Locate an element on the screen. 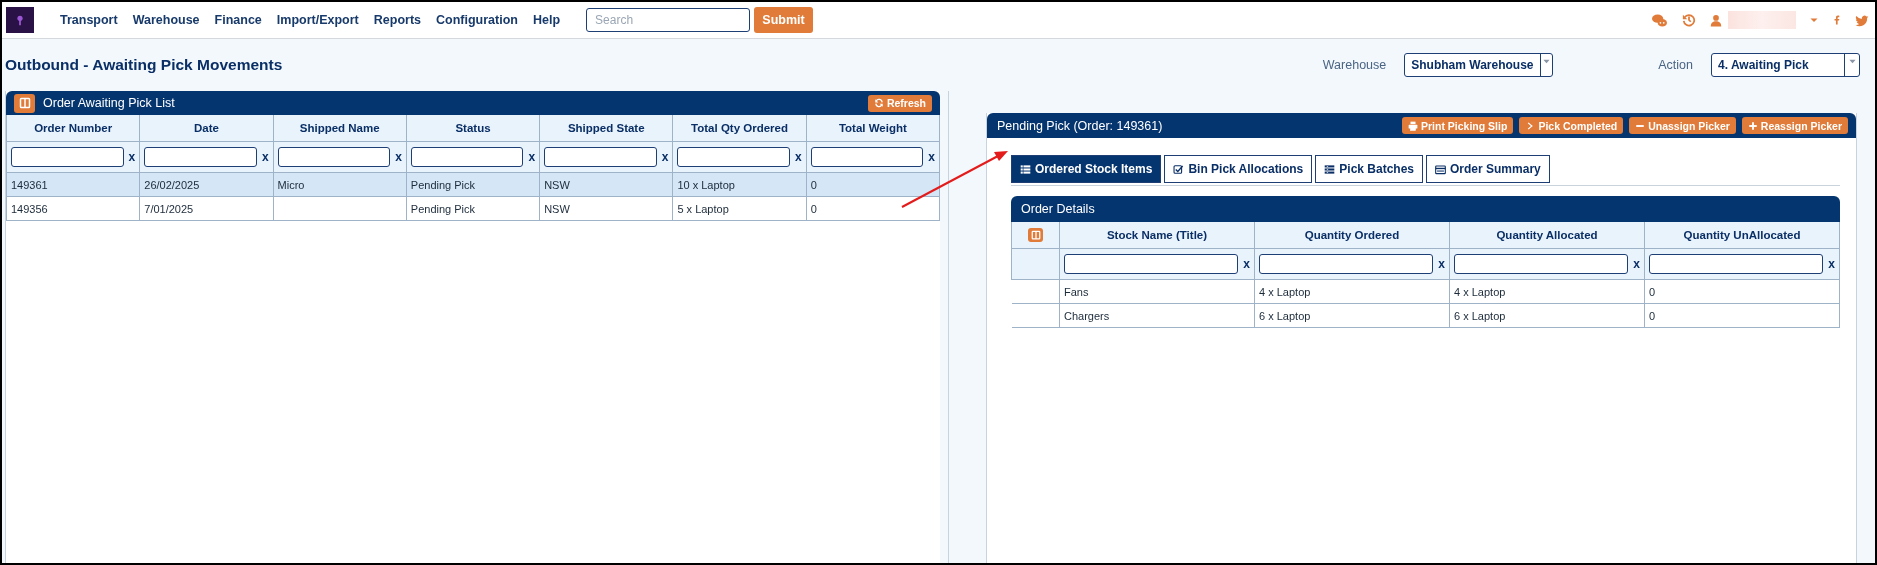  column-header: Quantity Ordered is located at coordinates (1352, 235).